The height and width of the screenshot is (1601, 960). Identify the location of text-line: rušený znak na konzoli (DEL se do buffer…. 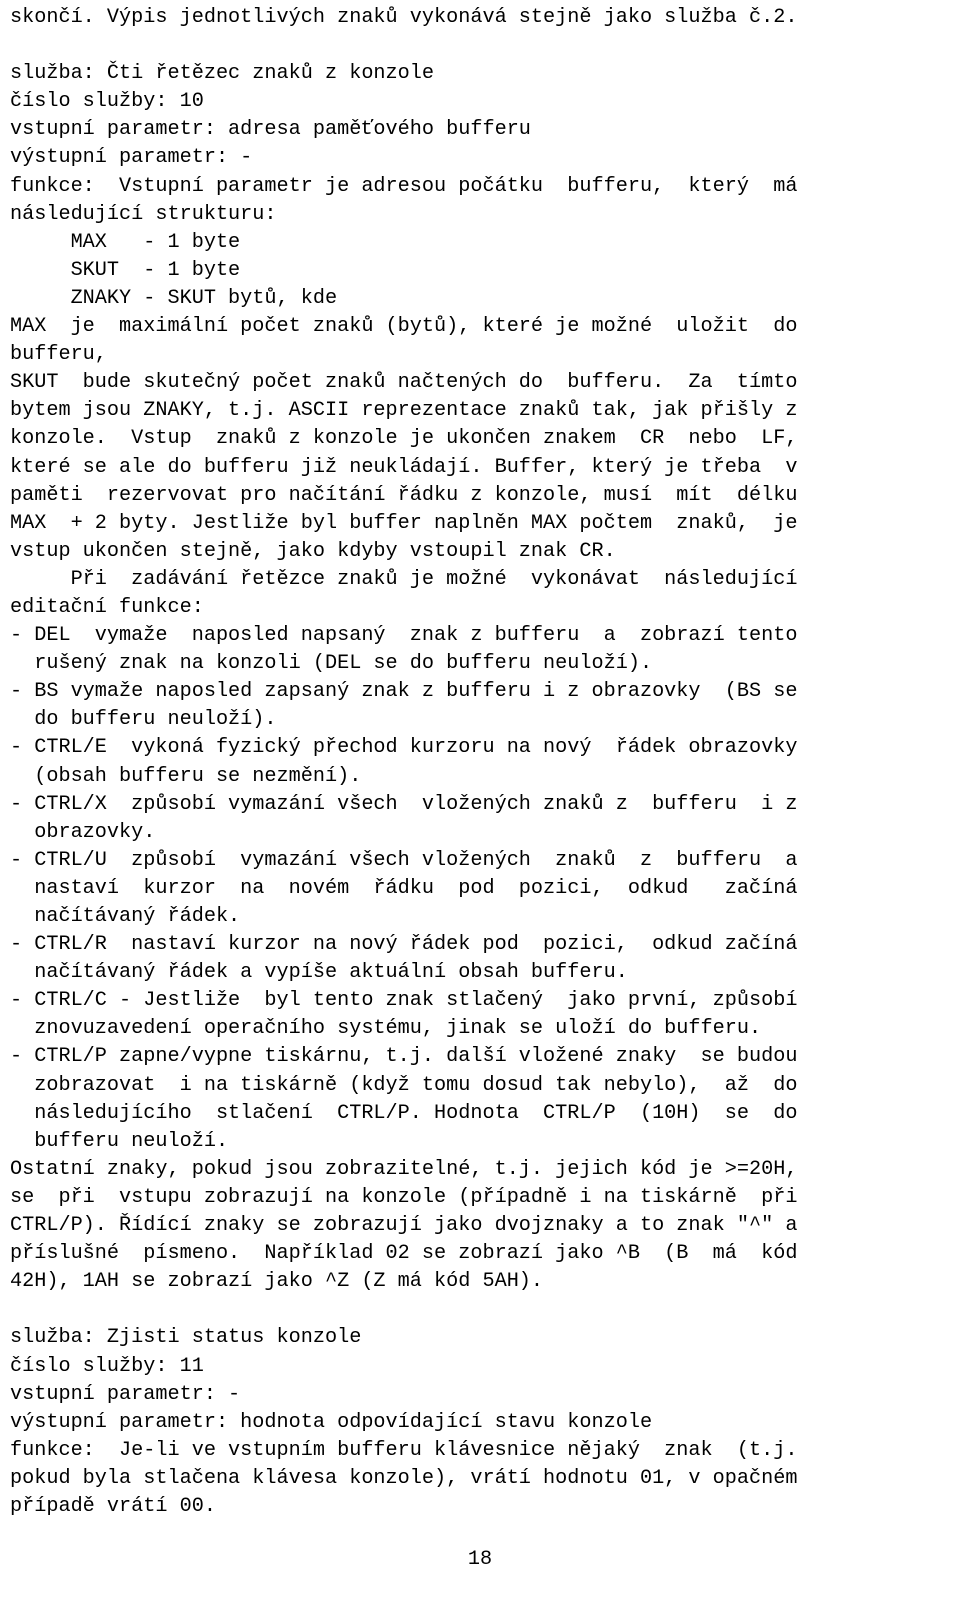
(331, 664).